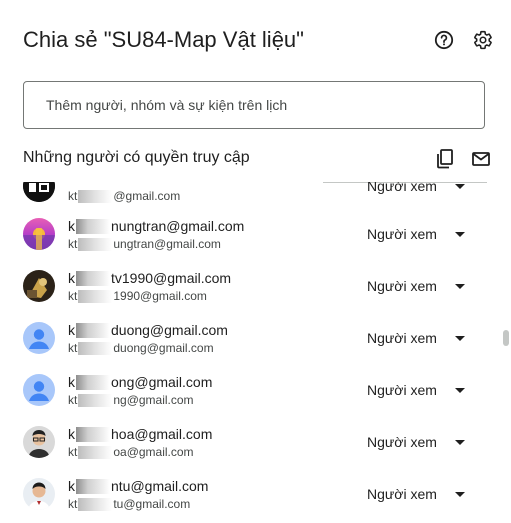 Image resolution: width=511 pixels, height=523 pixels. Describe the element at coordinates (131, 400) in the screenshot. I see `person-email: kt ng@gmail.com` at that location.